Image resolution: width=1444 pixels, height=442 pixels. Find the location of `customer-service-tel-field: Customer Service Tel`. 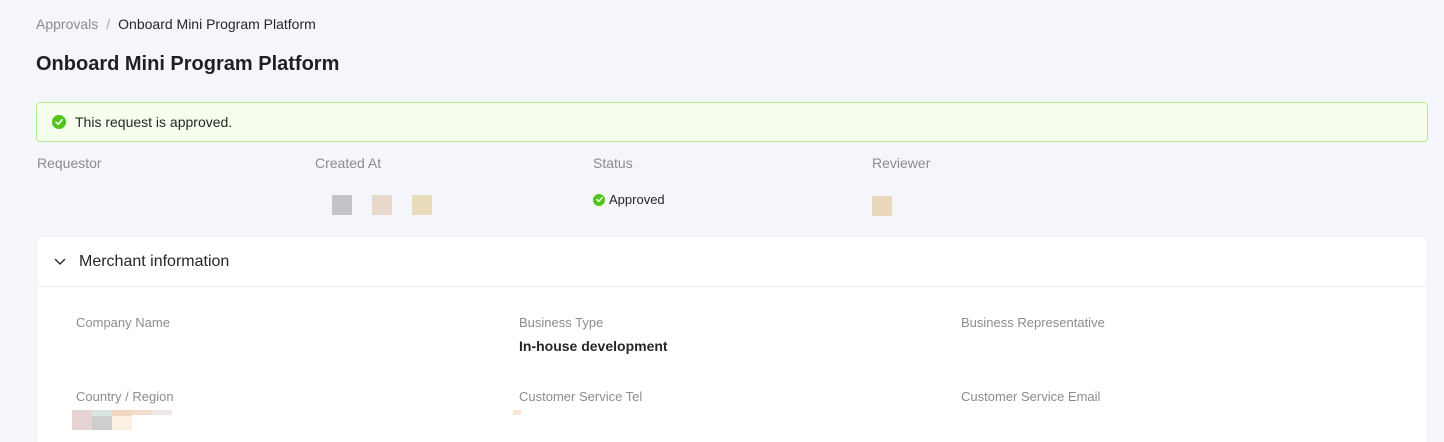

customer-service-tel-field: Customer Service Tel is located at coordinates (580, 397).